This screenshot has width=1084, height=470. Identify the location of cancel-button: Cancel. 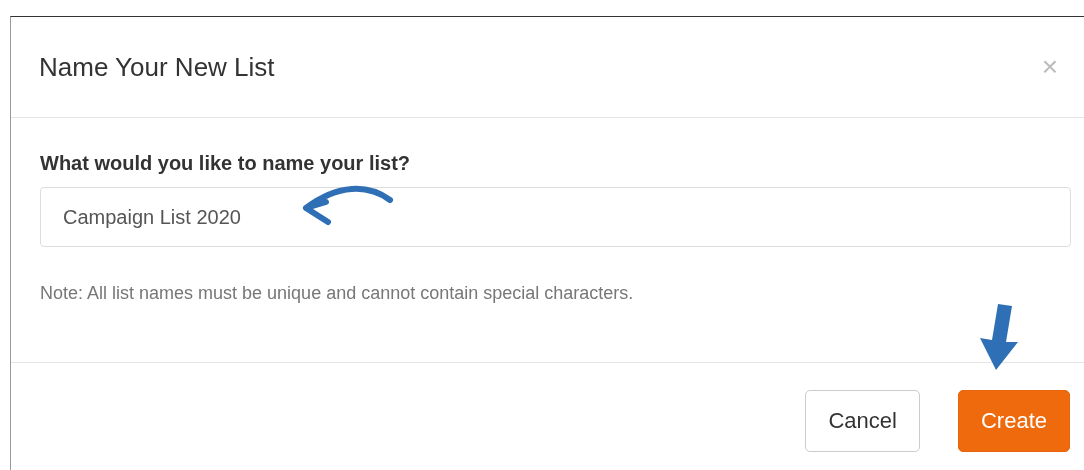
(862, 421).